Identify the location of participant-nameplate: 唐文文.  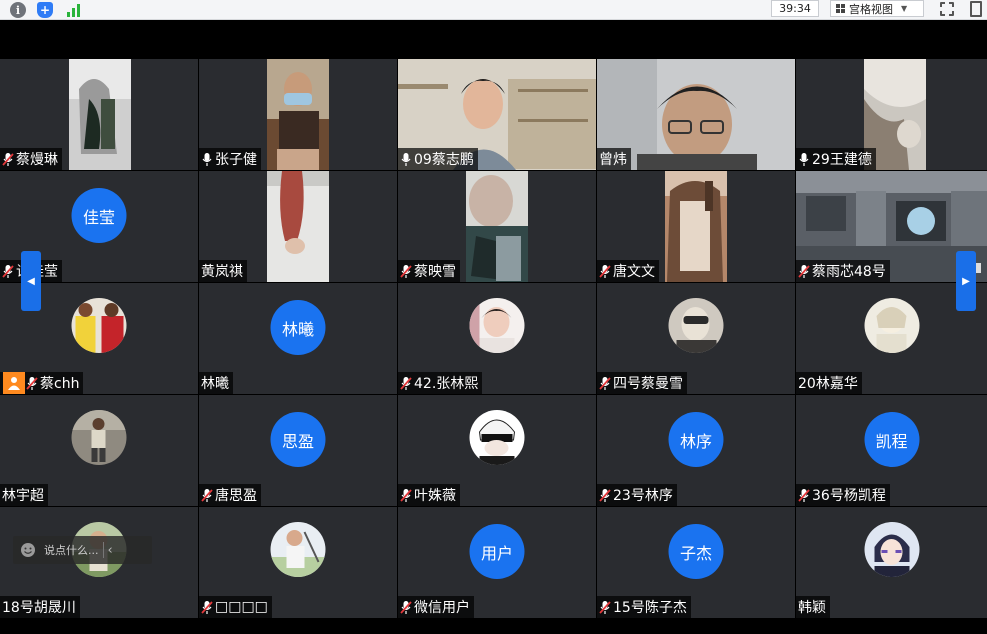
(628, 271).